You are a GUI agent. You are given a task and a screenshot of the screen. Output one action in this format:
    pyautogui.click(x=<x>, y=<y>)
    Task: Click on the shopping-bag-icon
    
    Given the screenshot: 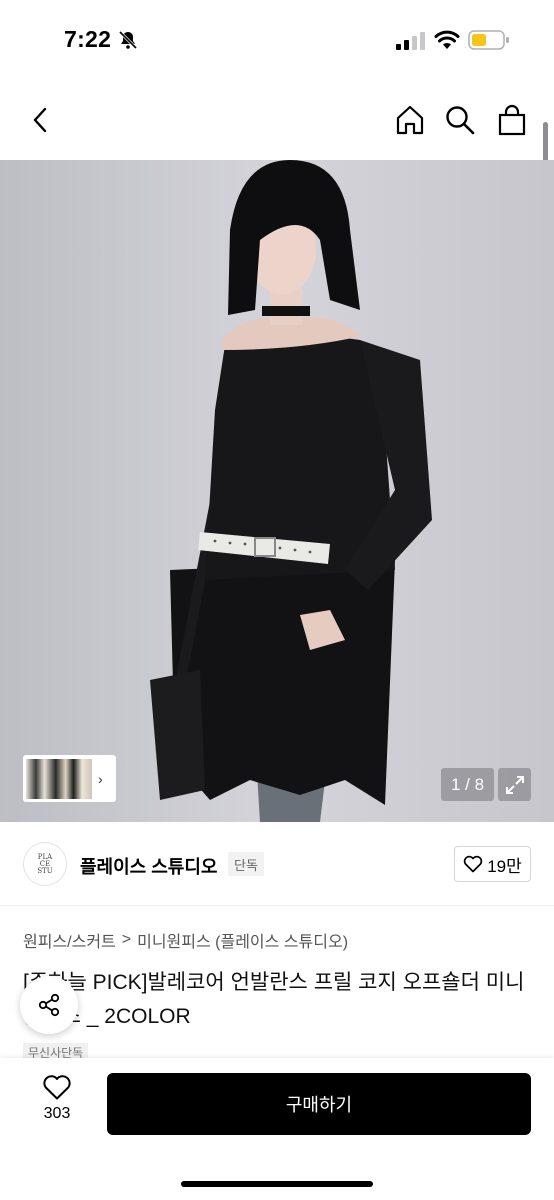 What is the action you would take?
    pyautogui.click(x=512, y=120)
    